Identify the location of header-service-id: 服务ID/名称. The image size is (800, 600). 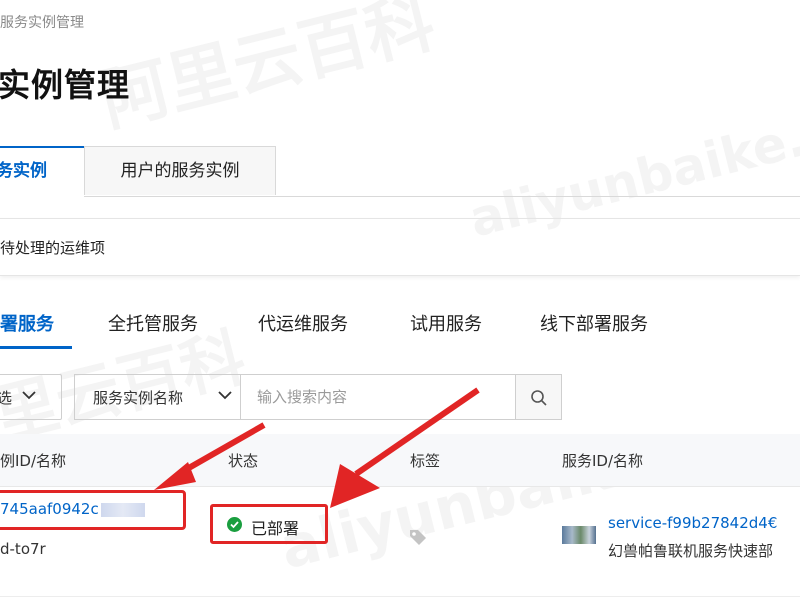
(603, 461).